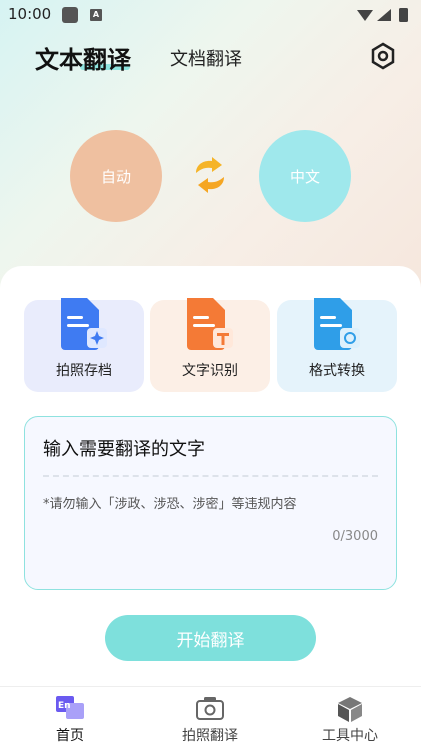 Image resolution: width=421 pixels, height=750 pixels. What do you see at coordinates (210, 476) in the screenshot?
I see `dashed-divider` at bounding box center [210, 476].